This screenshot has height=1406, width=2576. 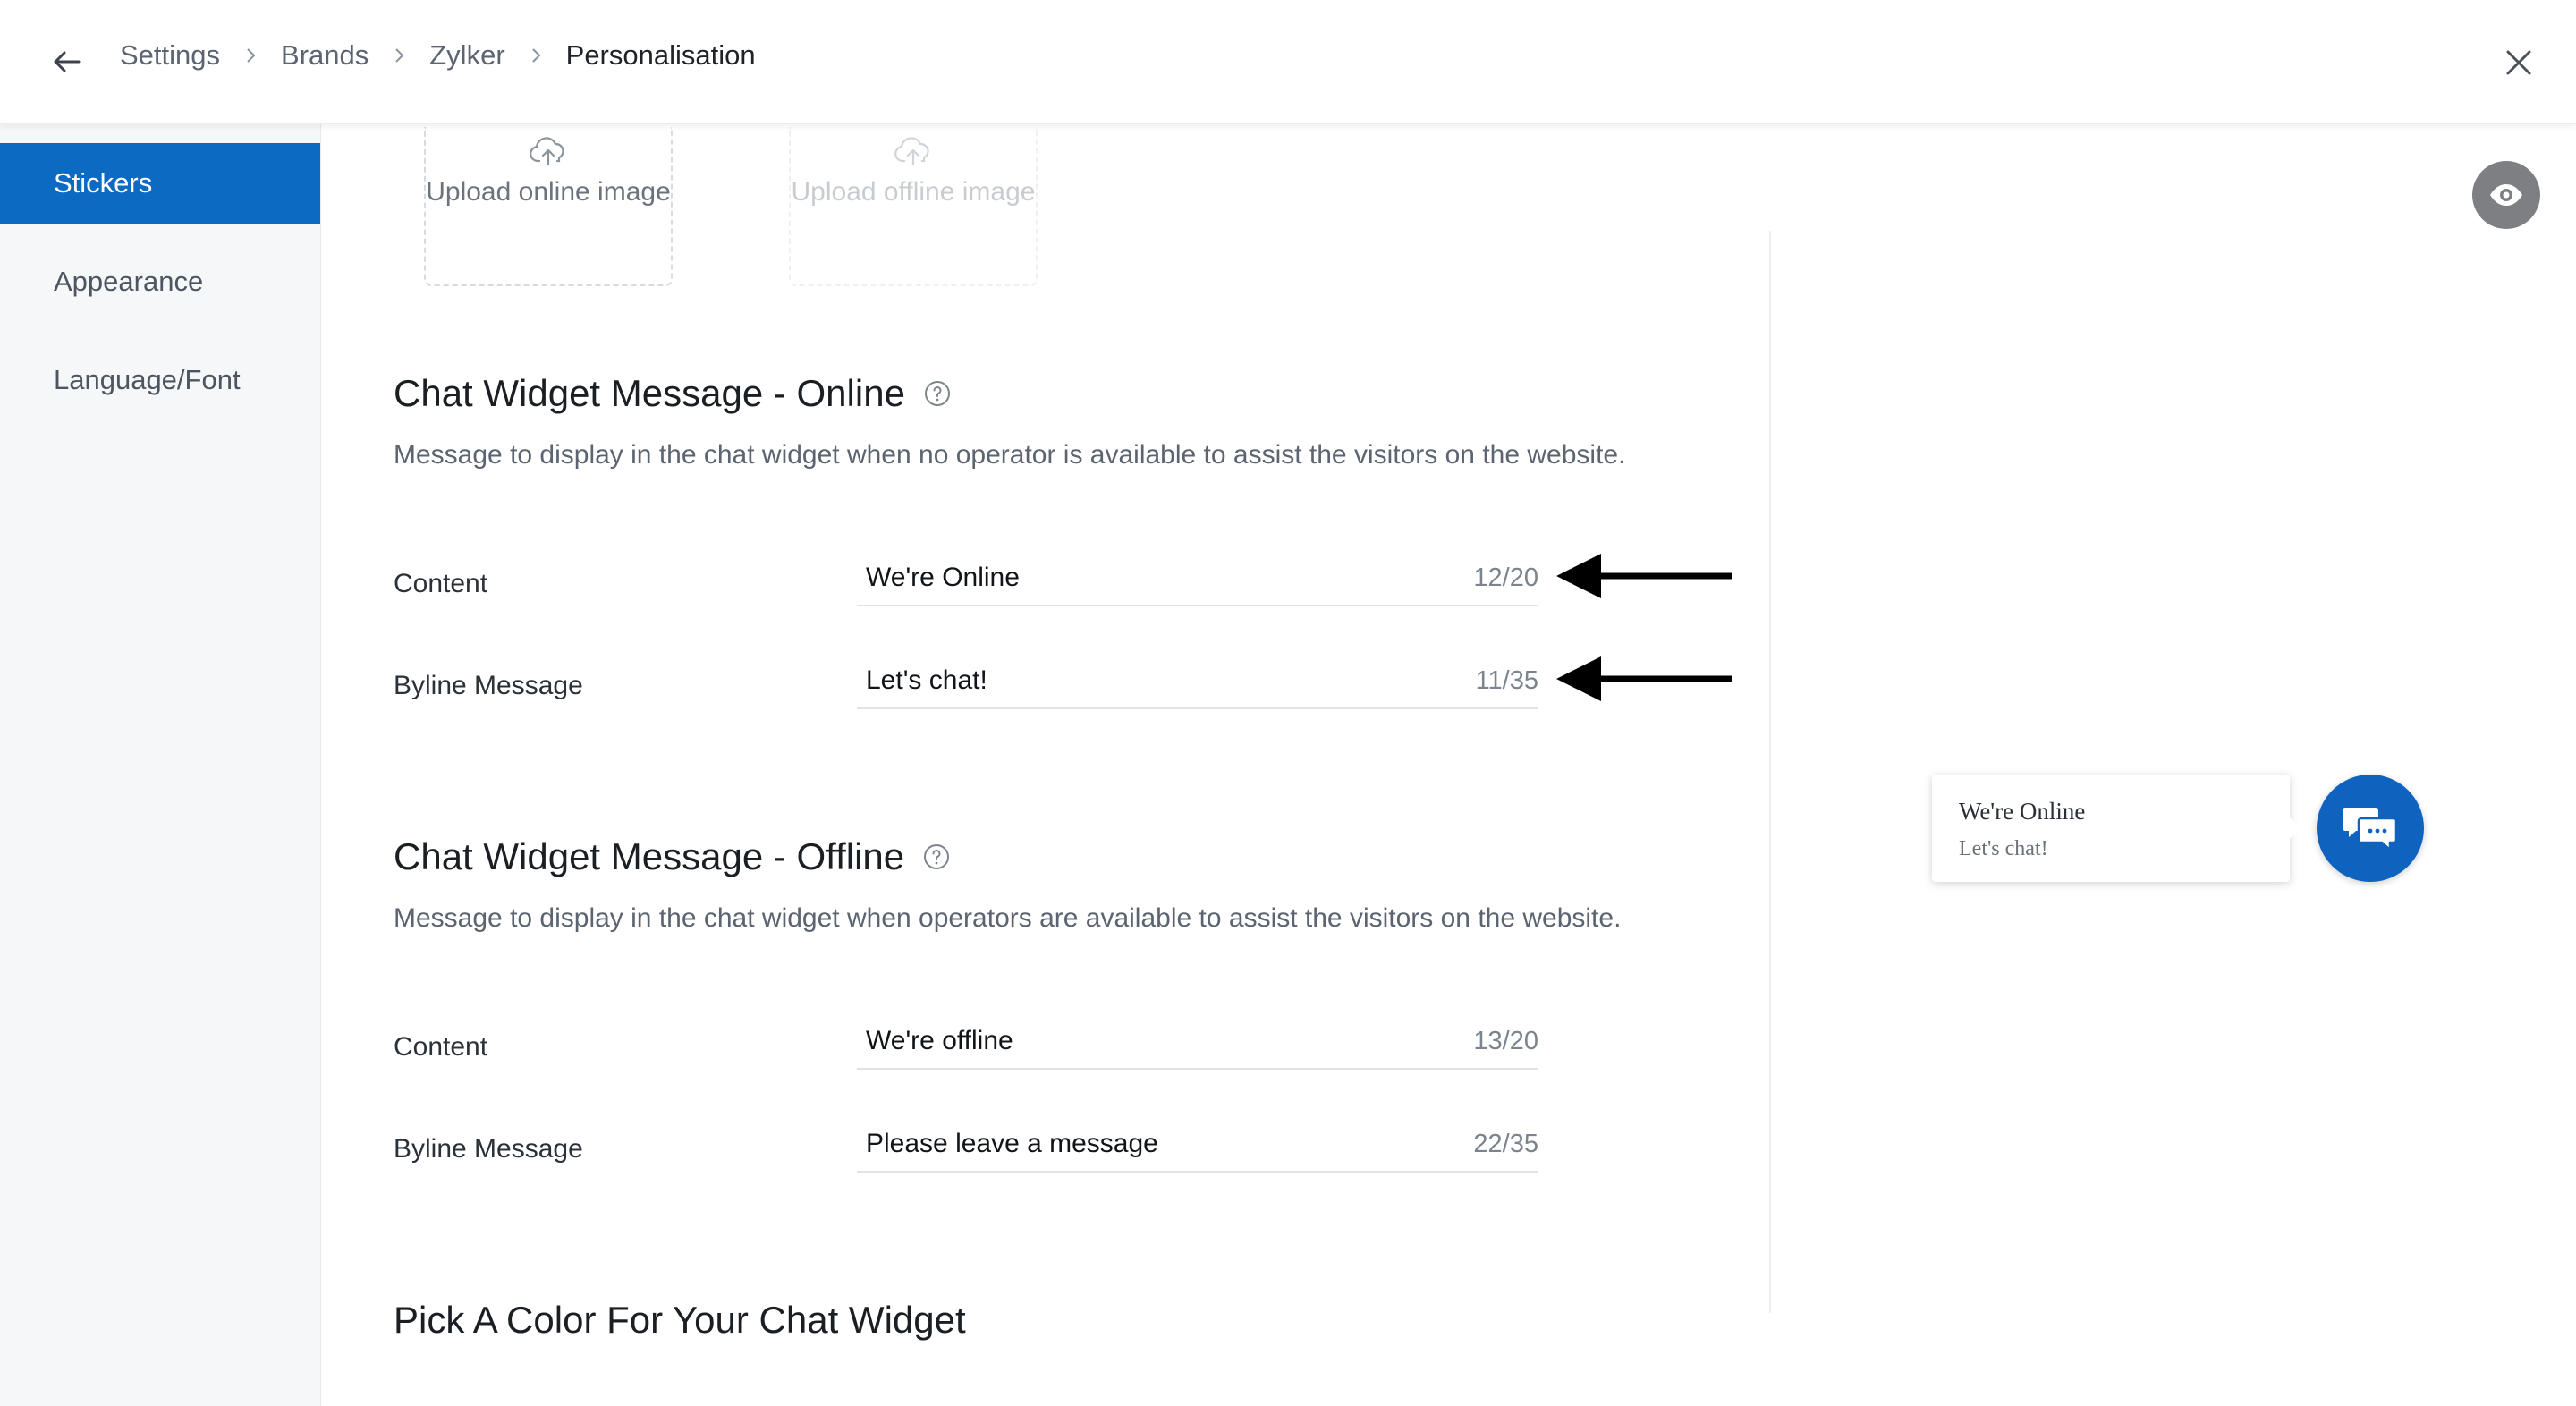 What do you see at coordinates (1134, 681) in the screenshot?
I see `online-byline-input` at bounding box center [1134, 681].